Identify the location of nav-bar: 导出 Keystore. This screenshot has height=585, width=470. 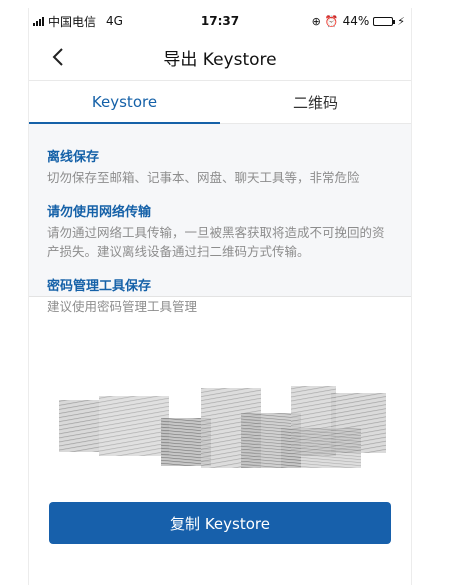
(220, 57).